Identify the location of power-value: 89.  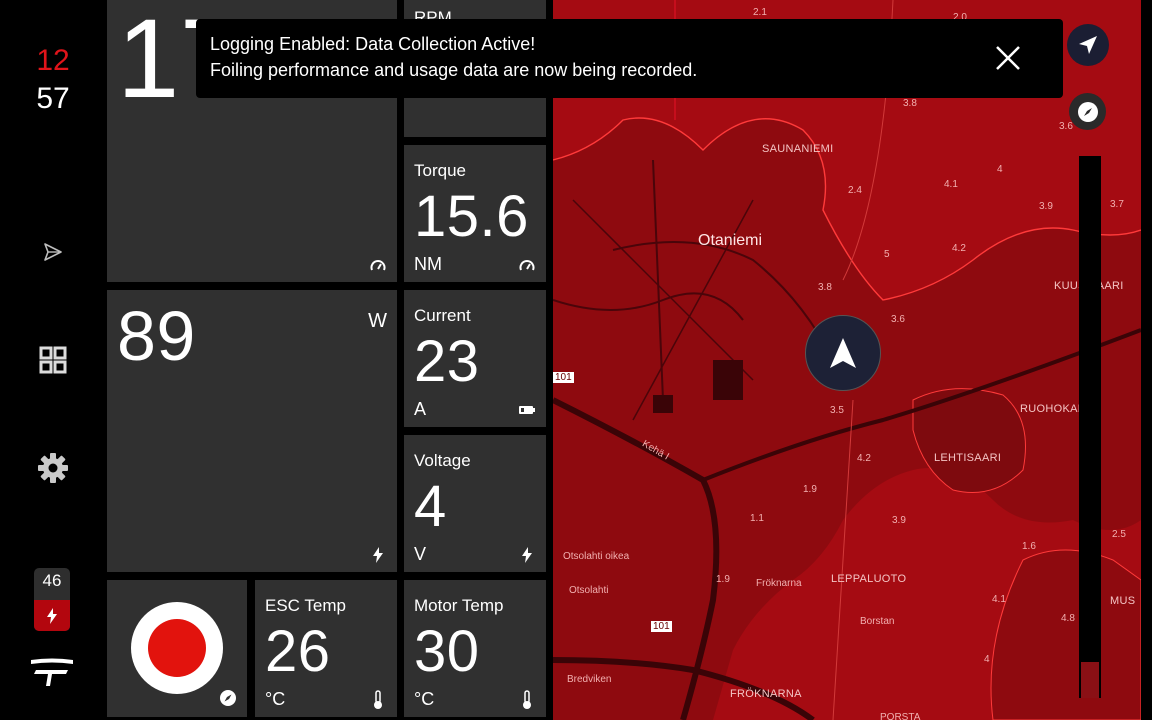
(156, 336).